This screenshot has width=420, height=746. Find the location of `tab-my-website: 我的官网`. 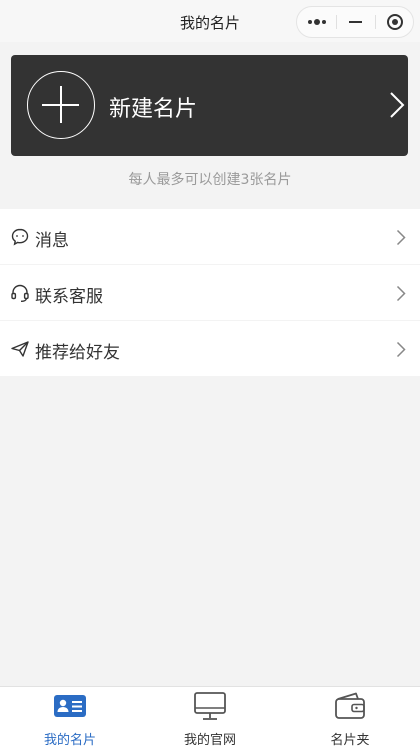

tab-my-website: 我的官网 is located at coordinates (210, 716).